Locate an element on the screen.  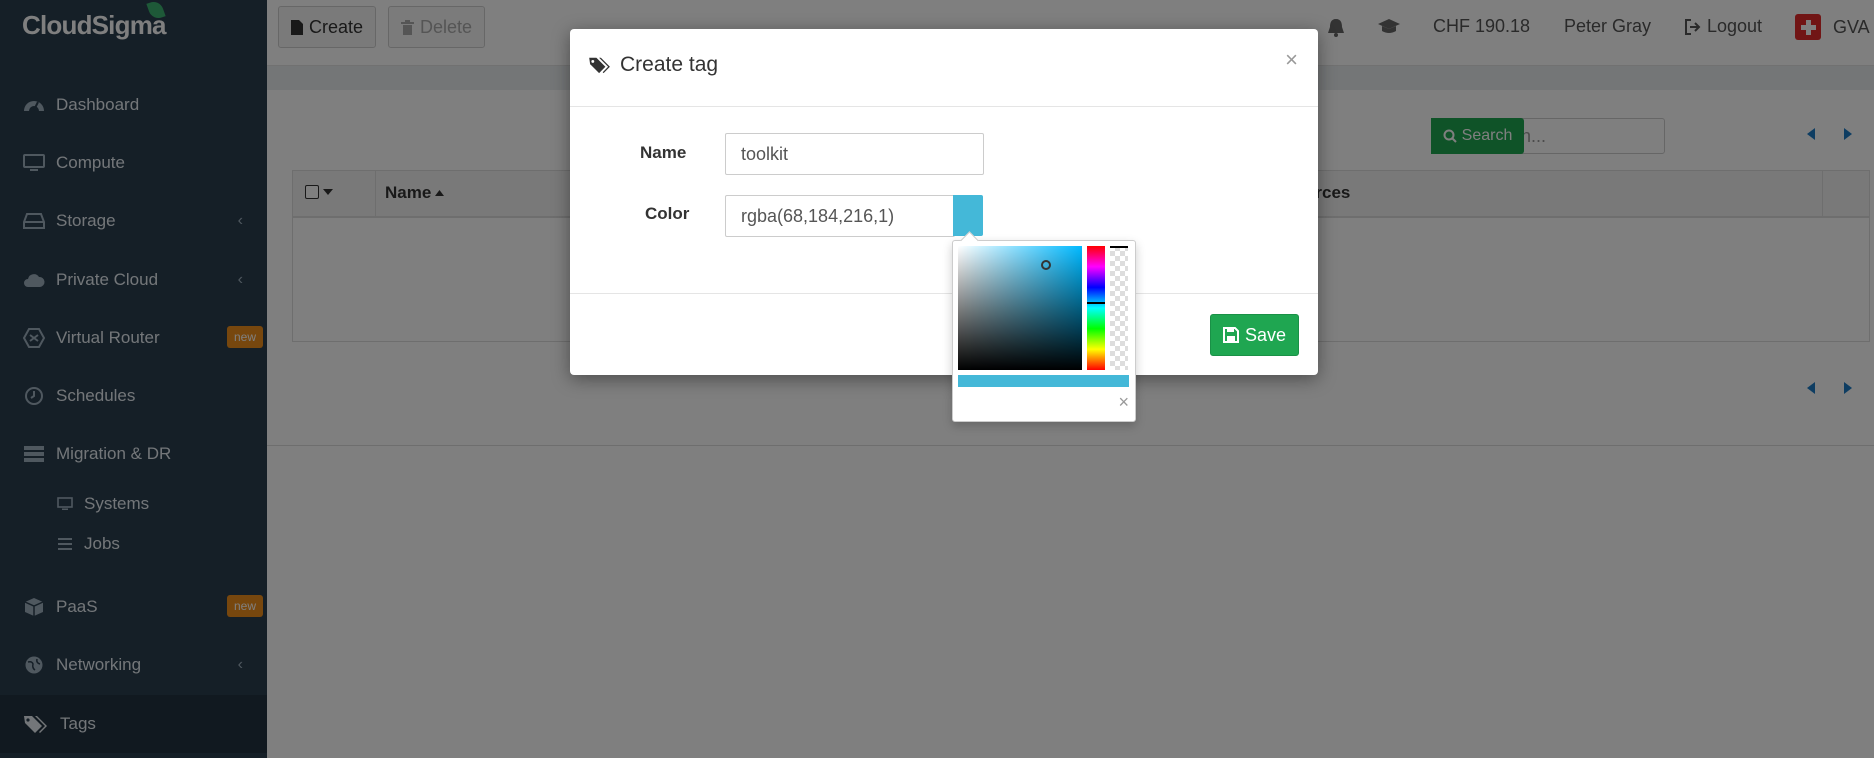
saturation-cursor is located at coordinates (1046, 265).